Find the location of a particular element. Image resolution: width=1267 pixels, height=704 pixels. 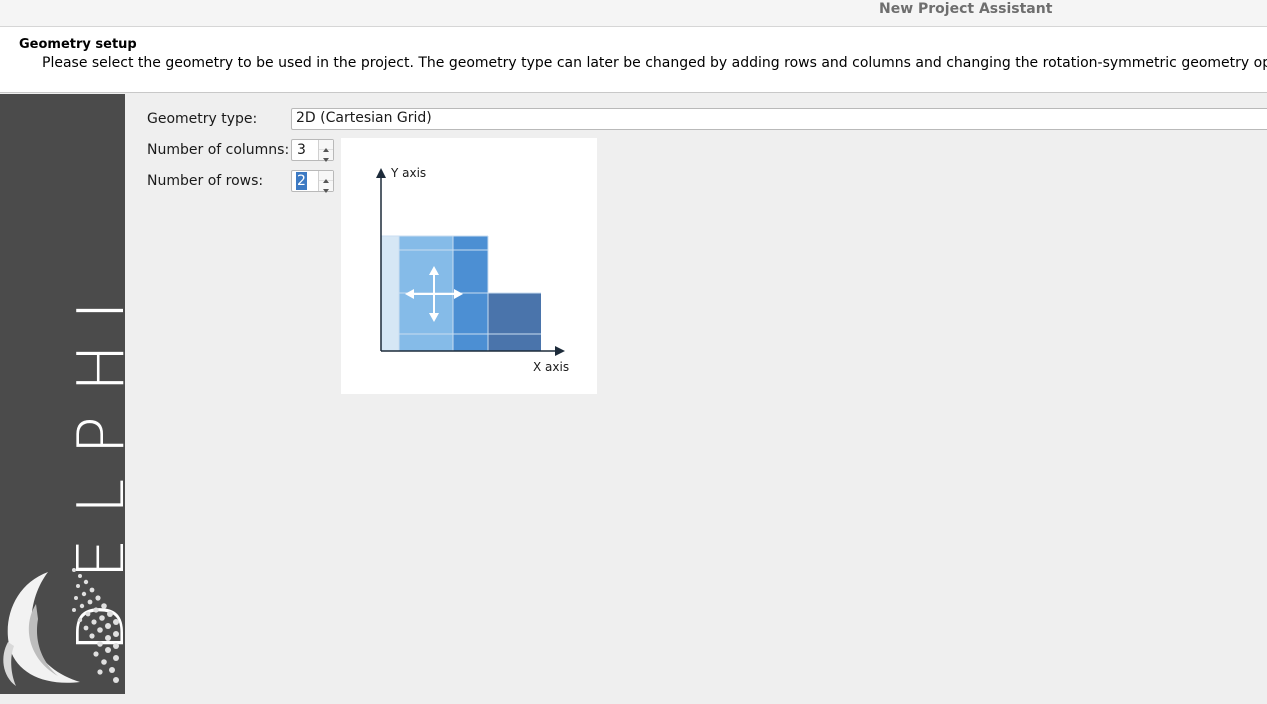

columns-decrement-button is located at coordinates (326, 156).